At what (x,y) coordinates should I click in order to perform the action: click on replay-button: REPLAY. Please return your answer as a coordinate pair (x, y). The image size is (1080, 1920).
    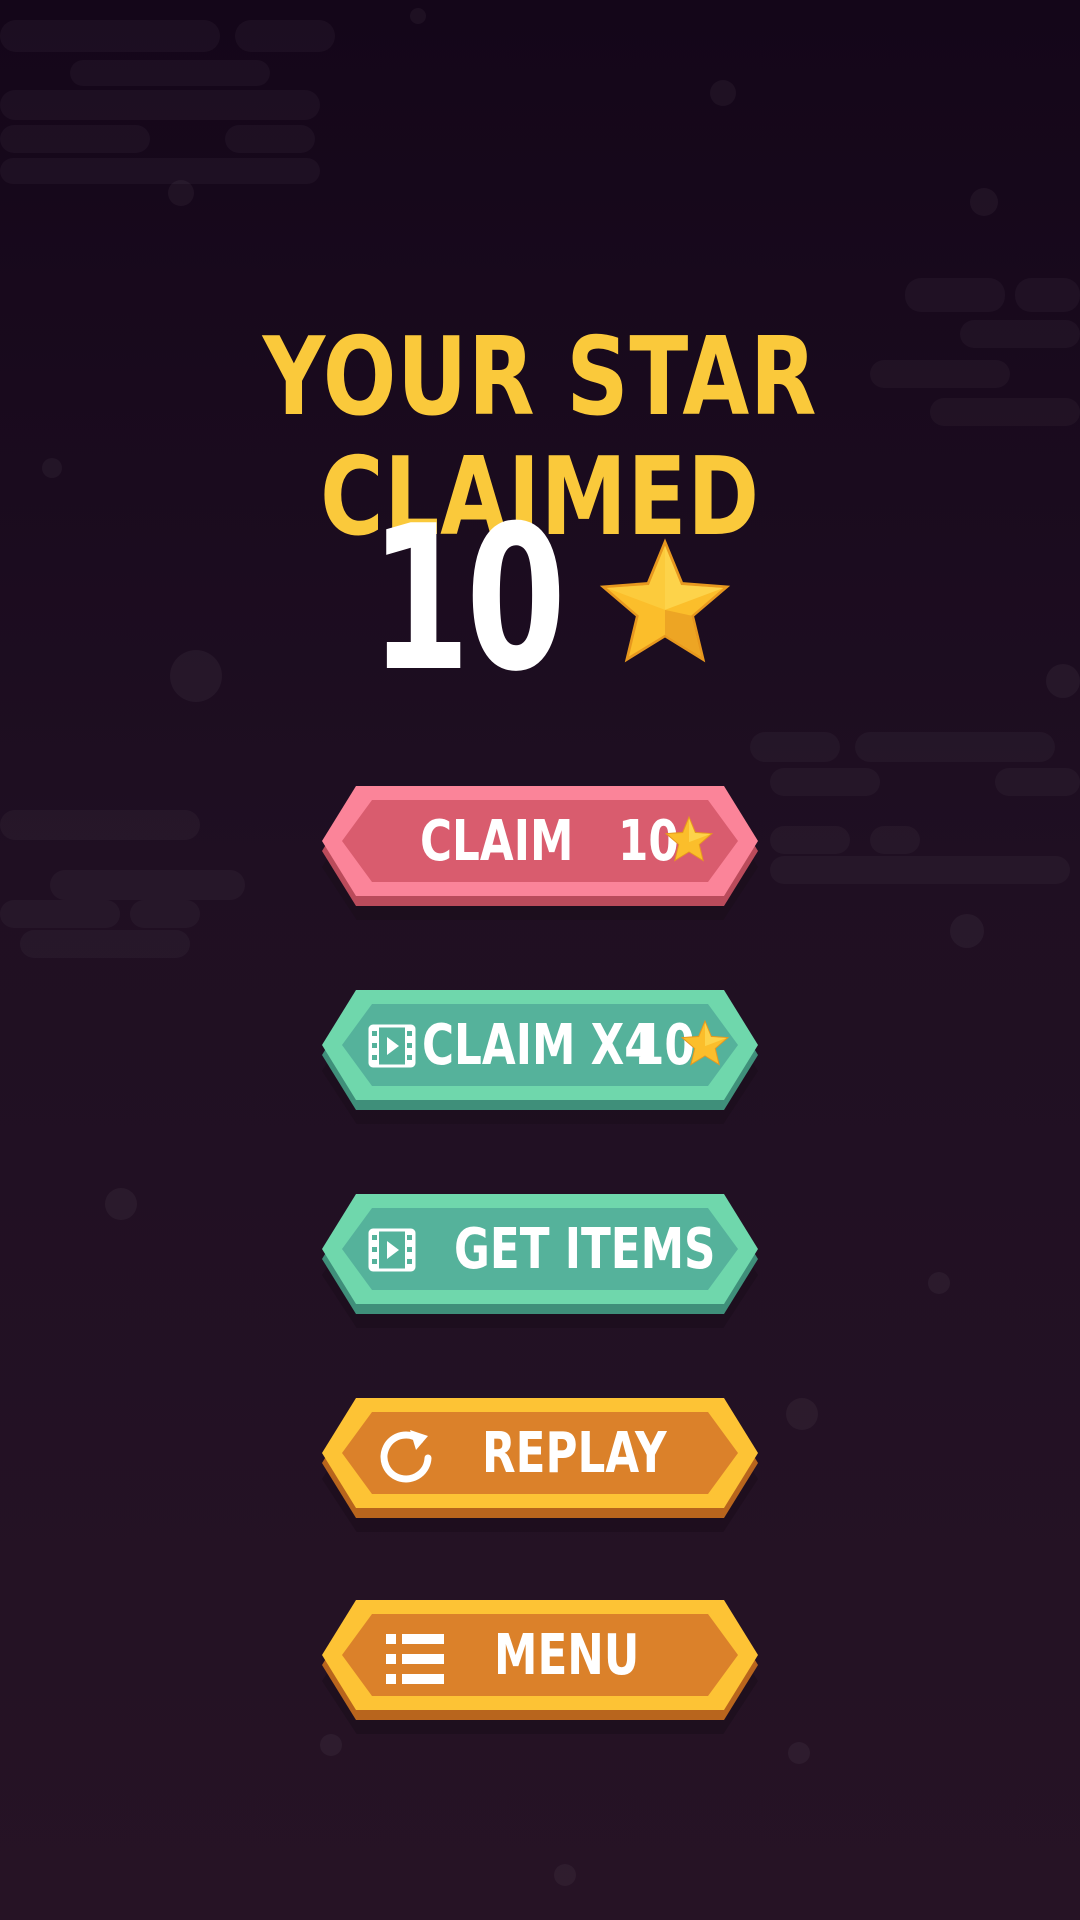
    Looking at the image, I should click on (540, 1462).